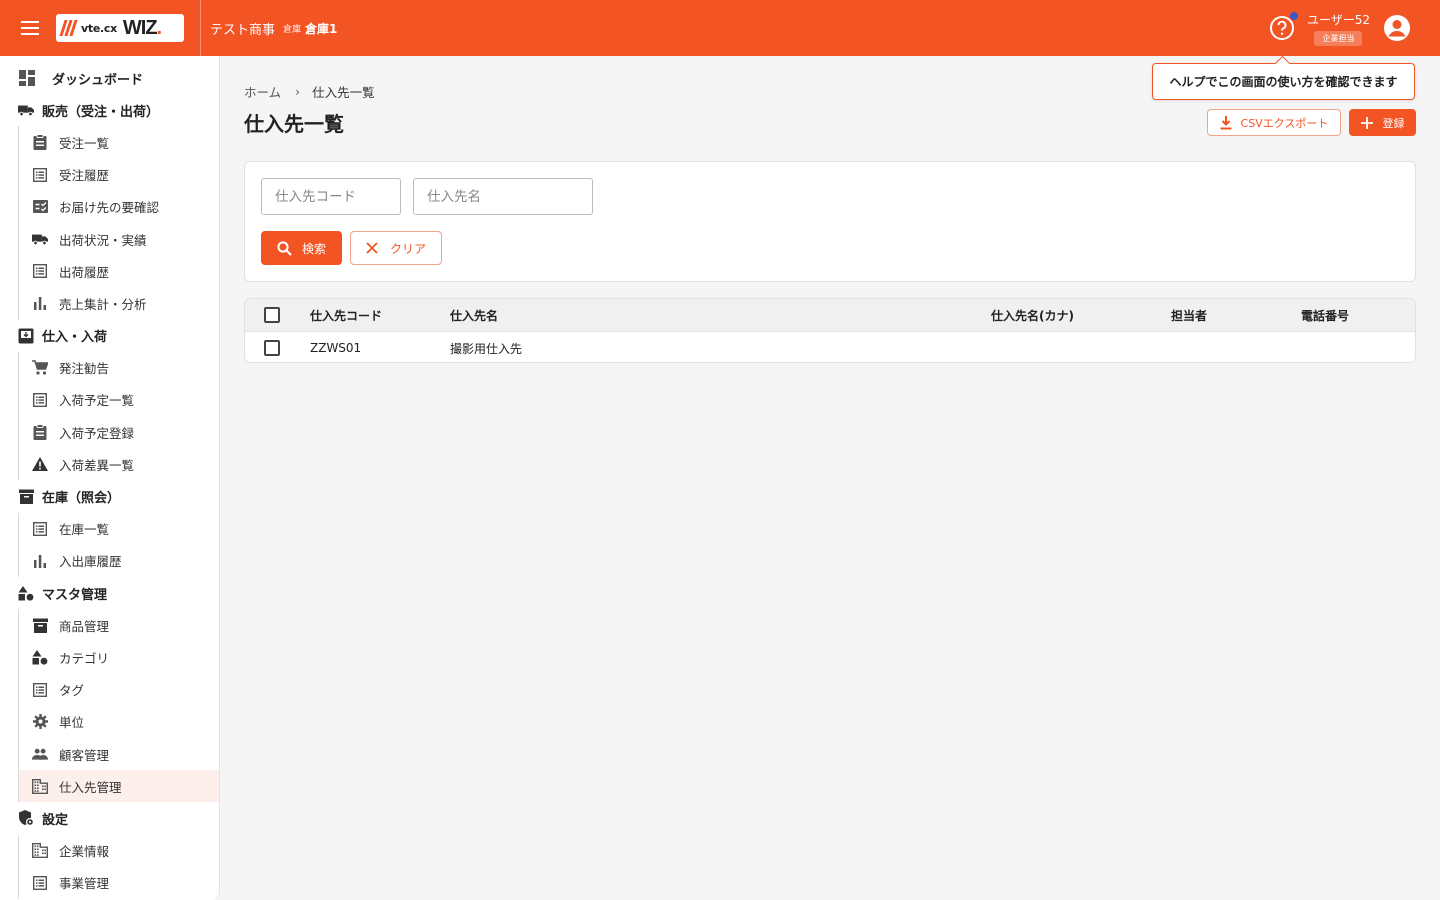 This screenshot has width=1440, height=900. I want to click on sidebar-item-16: マスタ管理, so click(109, 593).